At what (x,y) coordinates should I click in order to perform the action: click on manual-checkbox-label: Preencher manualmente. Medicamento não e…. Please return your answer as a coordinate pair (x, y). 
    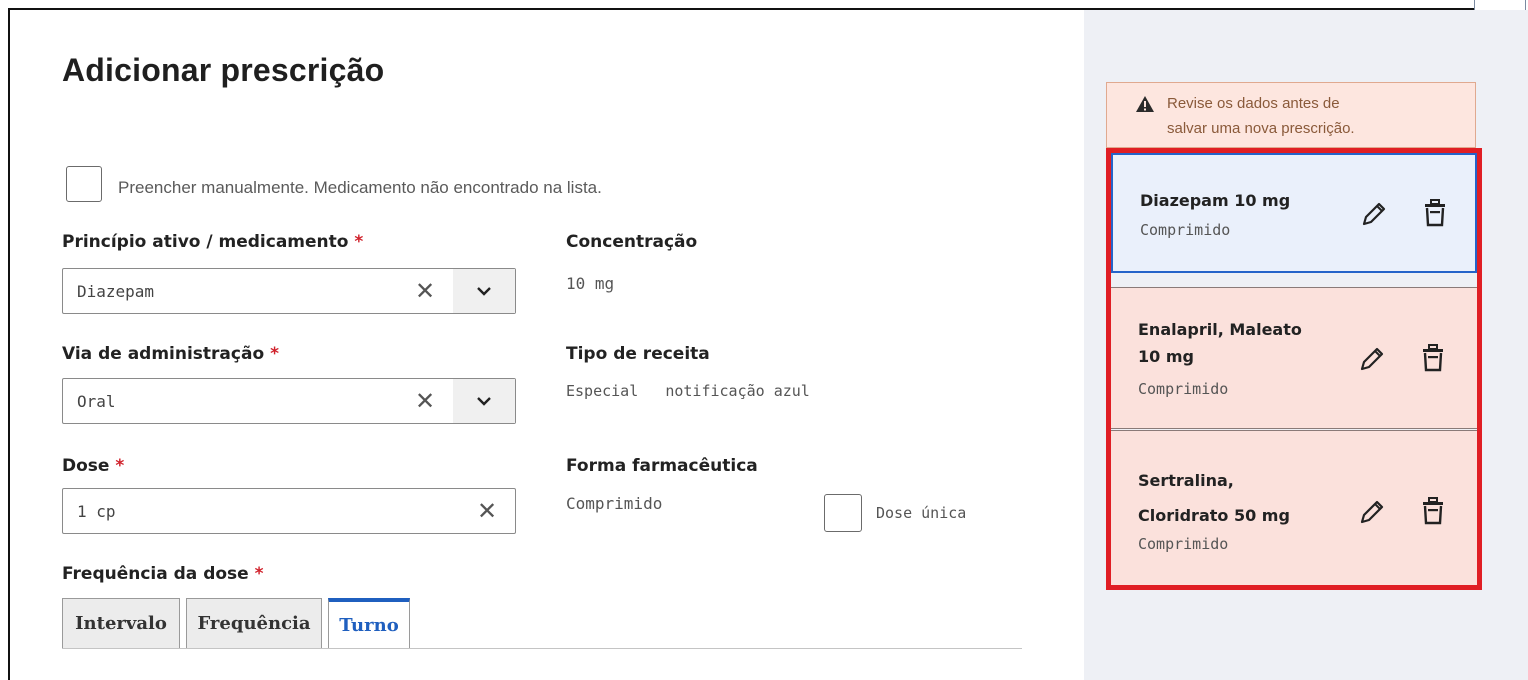
    Looking at the image, I should click on (360, 187).